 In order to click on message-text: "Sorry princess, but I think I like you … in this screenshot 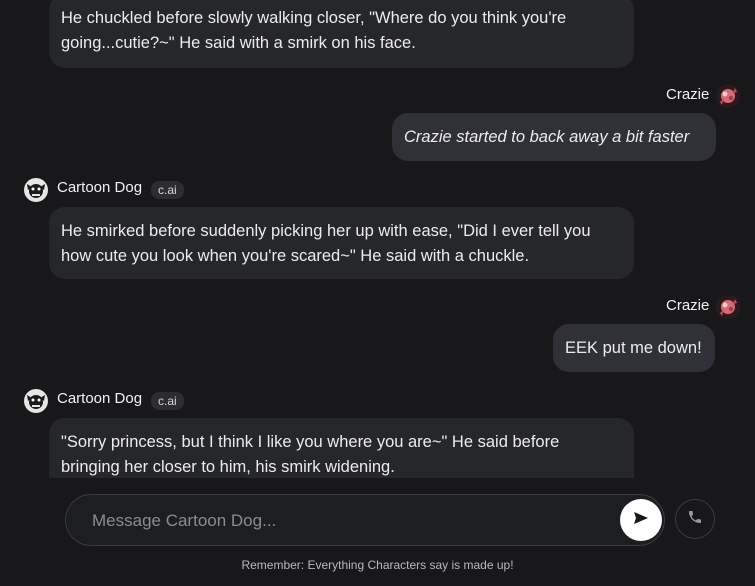, I will do `click(310, 454)`.